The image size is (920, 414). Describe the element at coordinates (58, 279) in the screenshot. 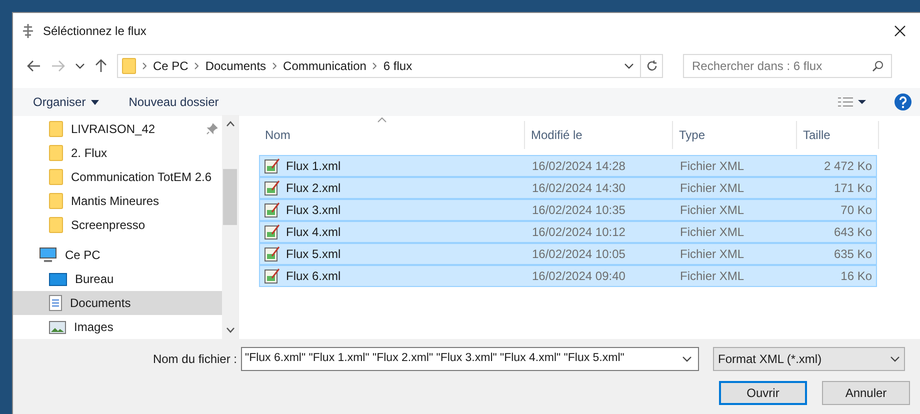

I see `desktop-icon` at that location.